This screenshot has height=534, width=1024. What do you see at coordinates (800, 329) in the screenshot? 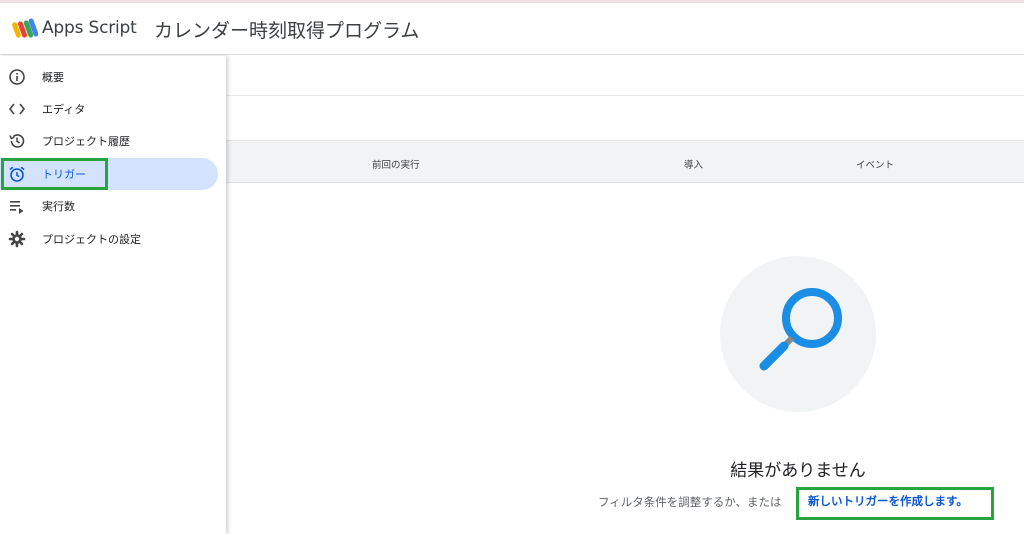
I see `magnifier-icon` at bounding box center [800, 329].